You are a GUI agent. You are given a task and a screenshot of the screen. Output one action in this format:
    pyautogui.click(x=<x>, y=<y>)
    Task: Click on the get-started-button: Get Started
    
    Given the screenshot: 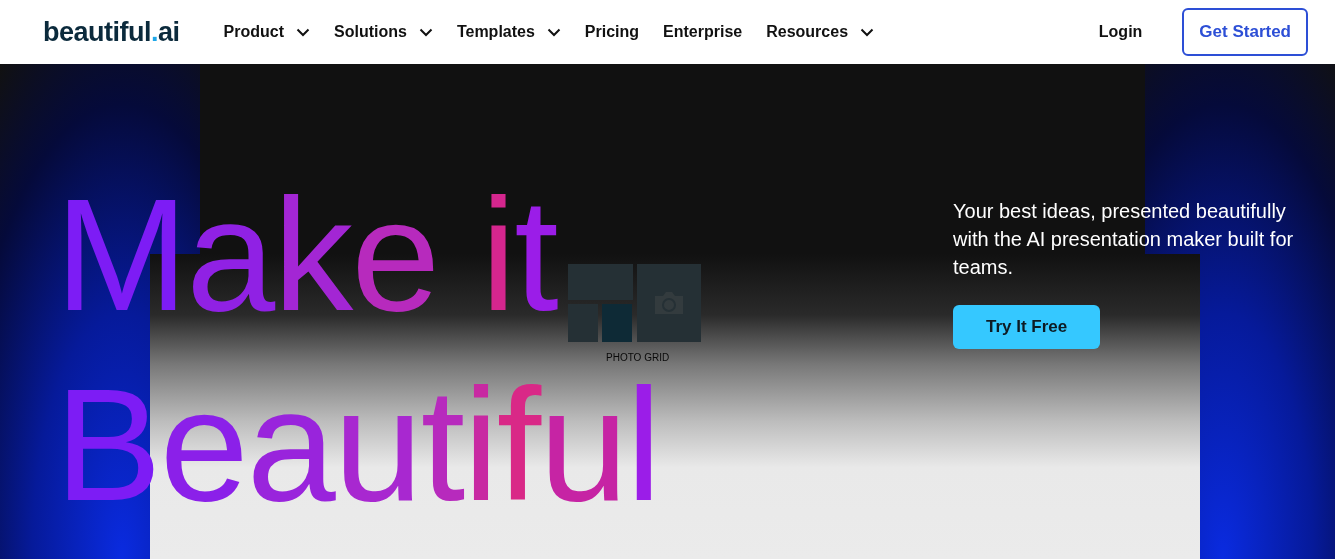 What is the action you would take?
    pyautogui.click(x=1245, y=32)
    